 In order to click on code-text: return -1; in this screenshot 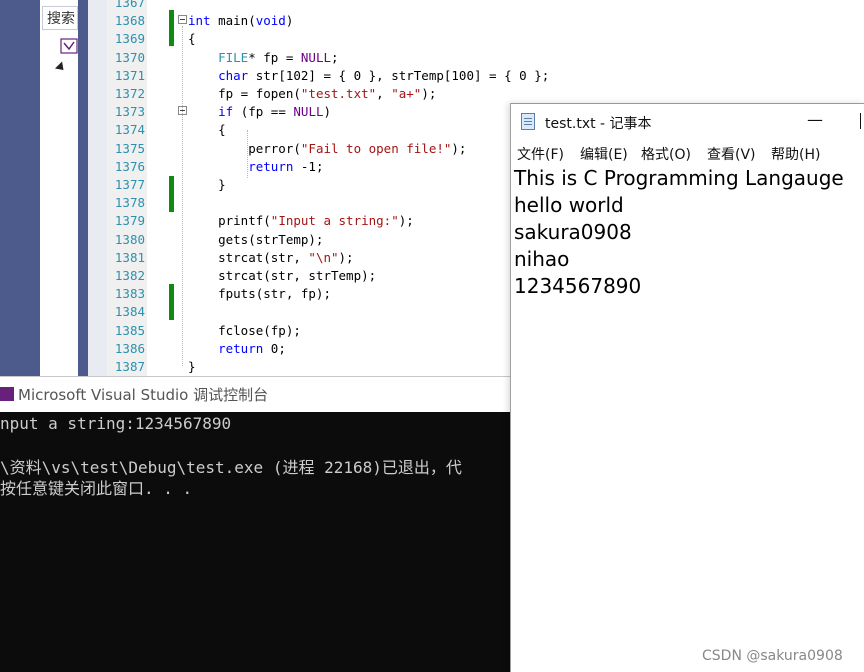, I will do `click(286, 166)`.